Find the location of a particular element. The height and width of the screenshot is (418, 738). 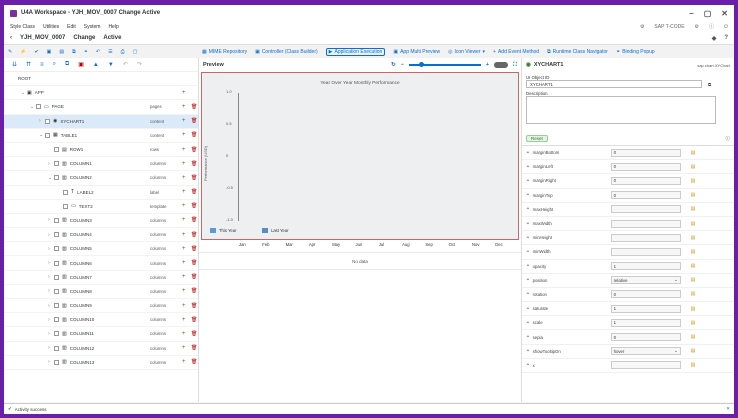

gear-icon: ⚙ is located at coordinates (697, 27).